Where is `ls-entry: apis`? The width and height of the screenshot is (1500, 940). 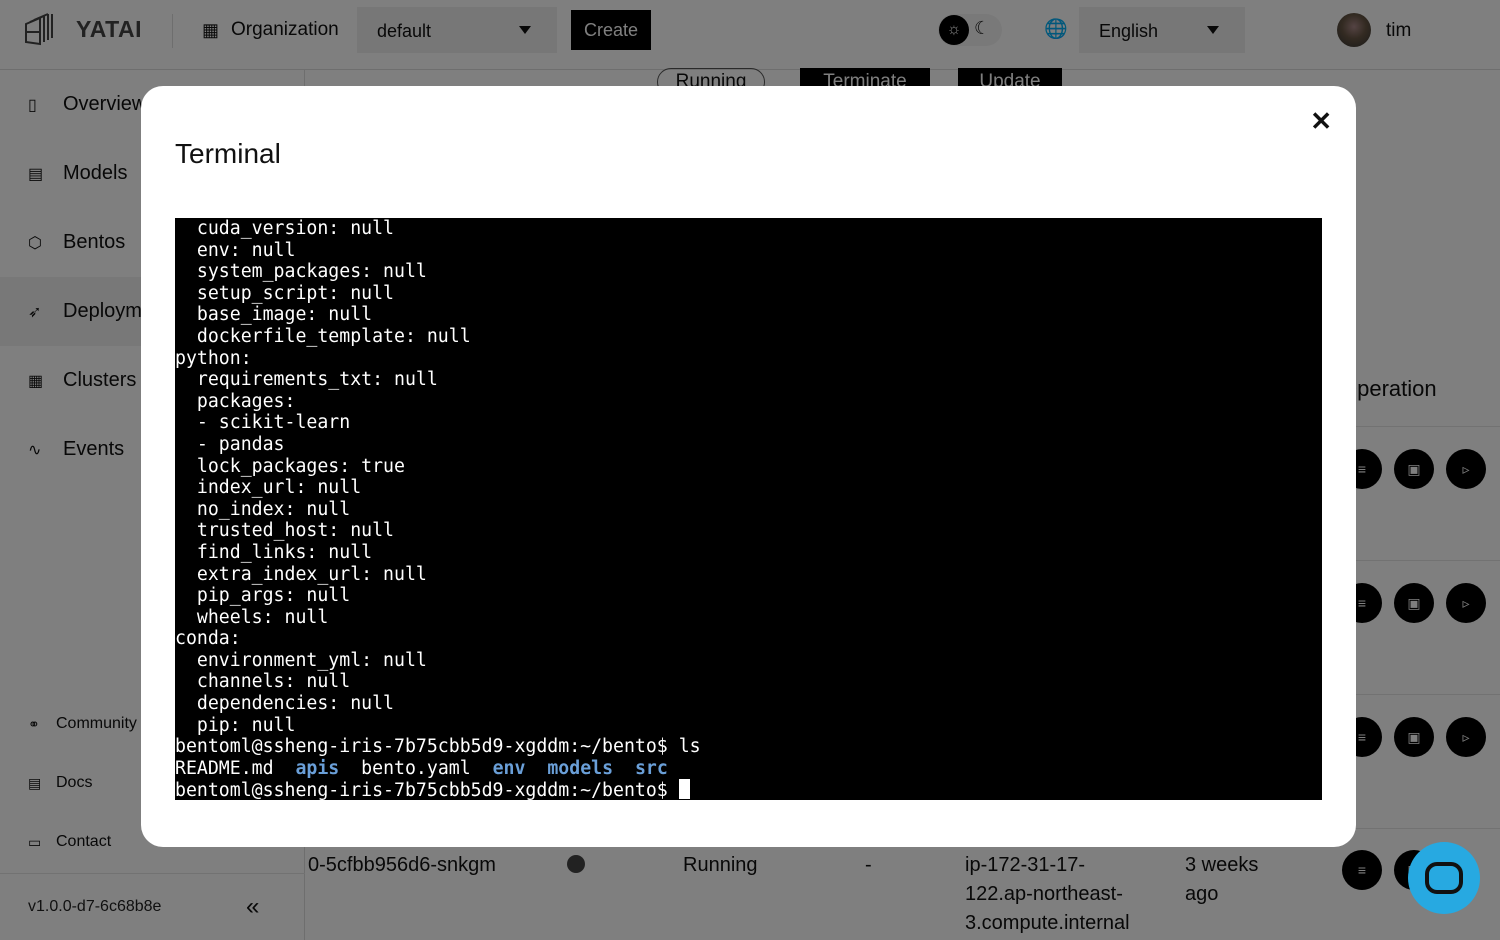 ls-entry: apis is located at coordinates (317, 768).